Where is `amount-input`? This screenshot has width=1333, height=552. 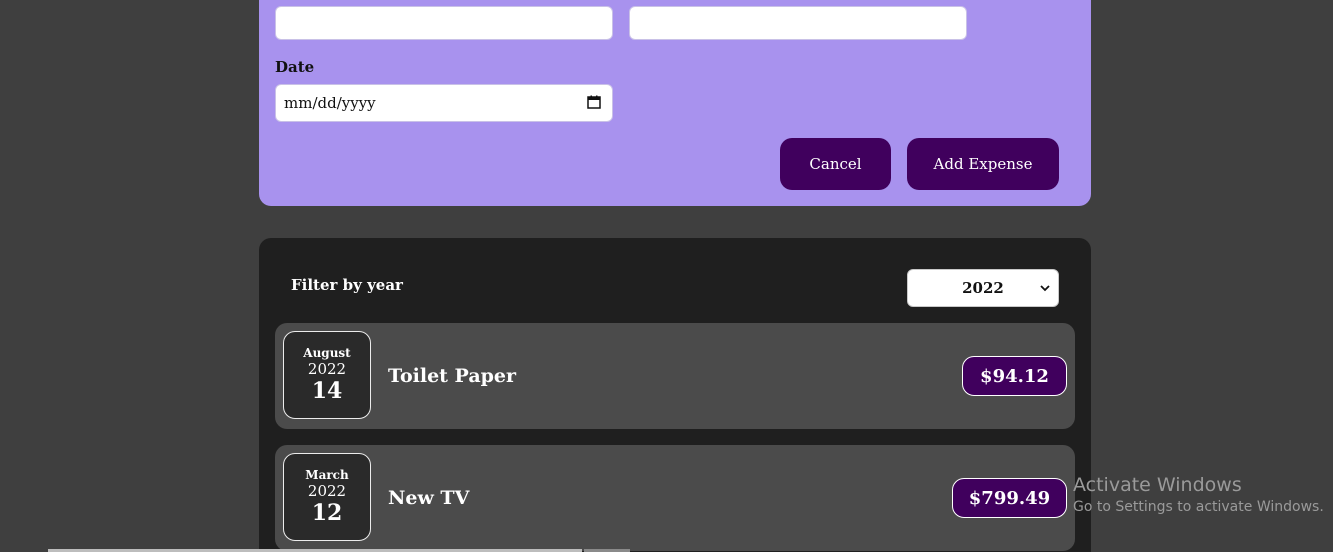 amount-input is located at coordinates (798, 23).